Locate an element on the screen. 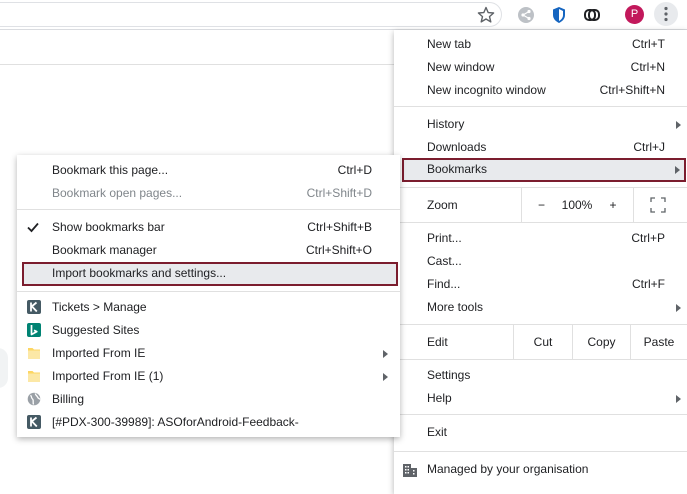 Image resolution: width=687 pixels, height=494 pixels. menu-item-shortcut: Ctrl+Shift+N is located at coordinates (632, 90).